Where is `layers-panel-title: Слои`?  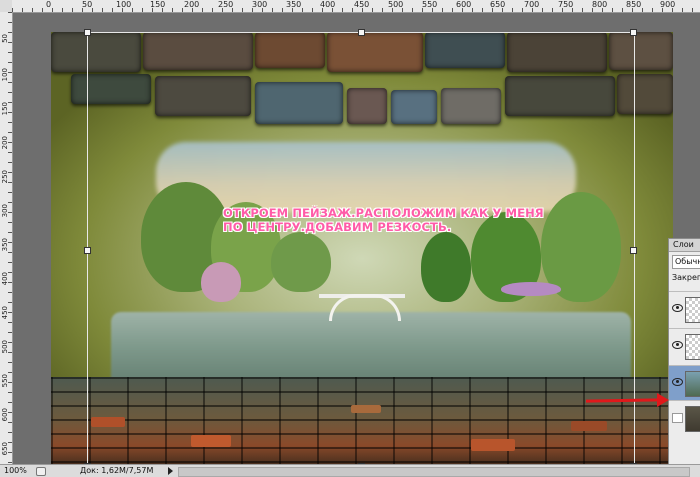 layers-panel-title: Слои is located at coordinates (684, 245).